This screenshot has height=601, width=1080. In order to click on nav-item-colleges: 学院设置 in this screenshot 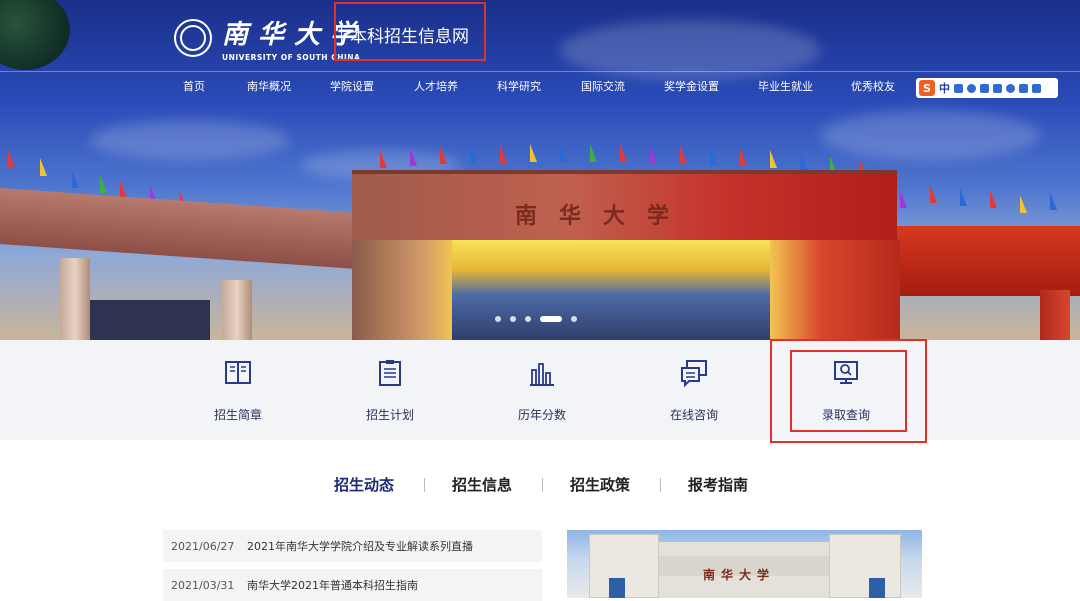, I will do `click(352, 86)`.